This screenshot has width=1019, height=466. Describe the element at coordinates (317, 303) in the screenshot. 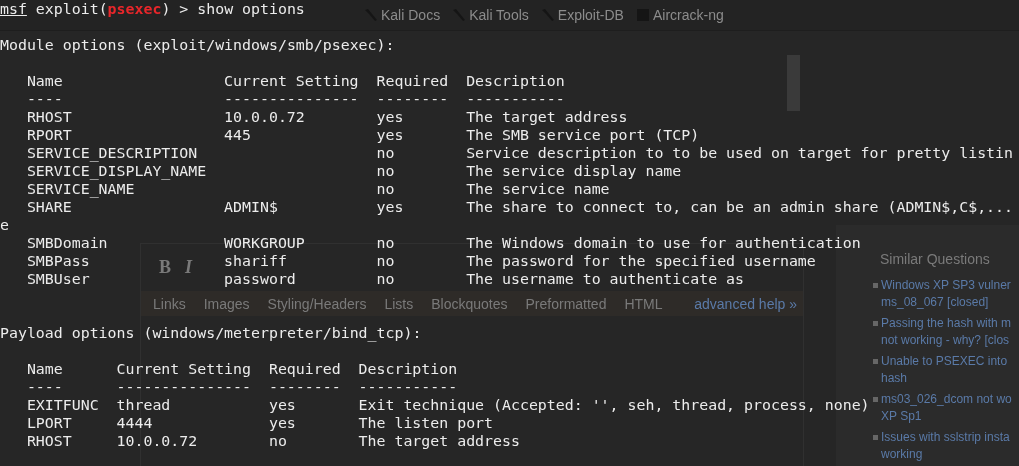

I see `help-tab: Styling/Headers` at that location.